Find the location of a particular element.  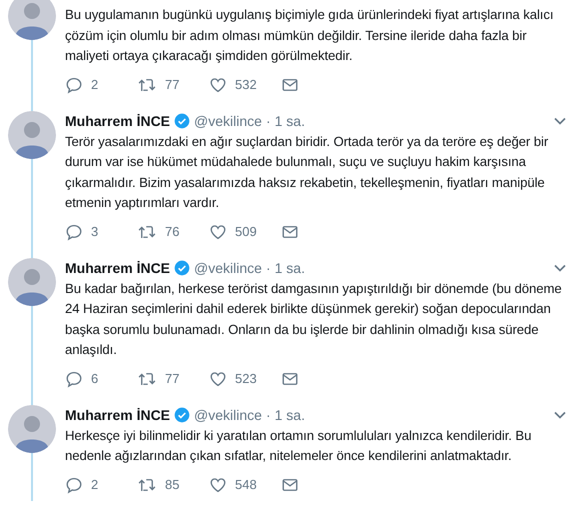

tweet-text: Terör yasalarımızdaki en ağır suçlardan biridir. Ortada terör ya da teröre eş değer bir durum var ise hükümet müdahalede bulunmalı, suçu ve suçluyu hakim karşısına çıkarmalıdır. Bizim yasalarımızda haksız rekabetin, tekelleşmenin, fiyatları manipüle etmenin yaptırımları vardır. is located at coordinates (307, 172).